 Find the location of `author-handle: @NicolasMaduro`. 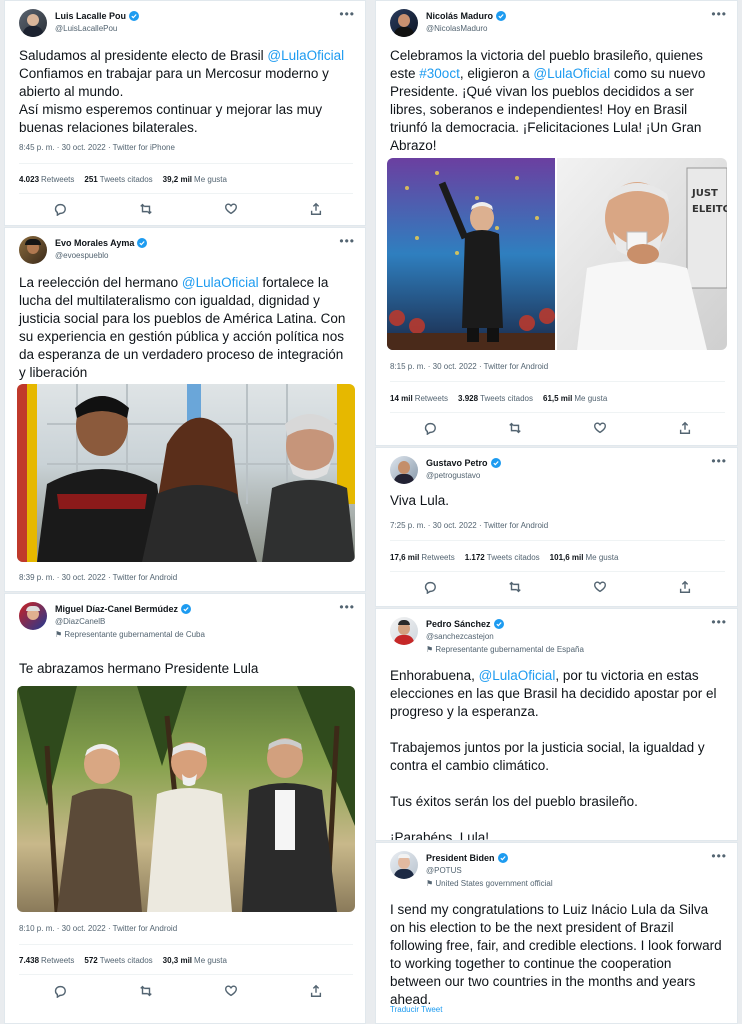

author-handle: @NicolasMaduro is located at coordinates (456, 28).